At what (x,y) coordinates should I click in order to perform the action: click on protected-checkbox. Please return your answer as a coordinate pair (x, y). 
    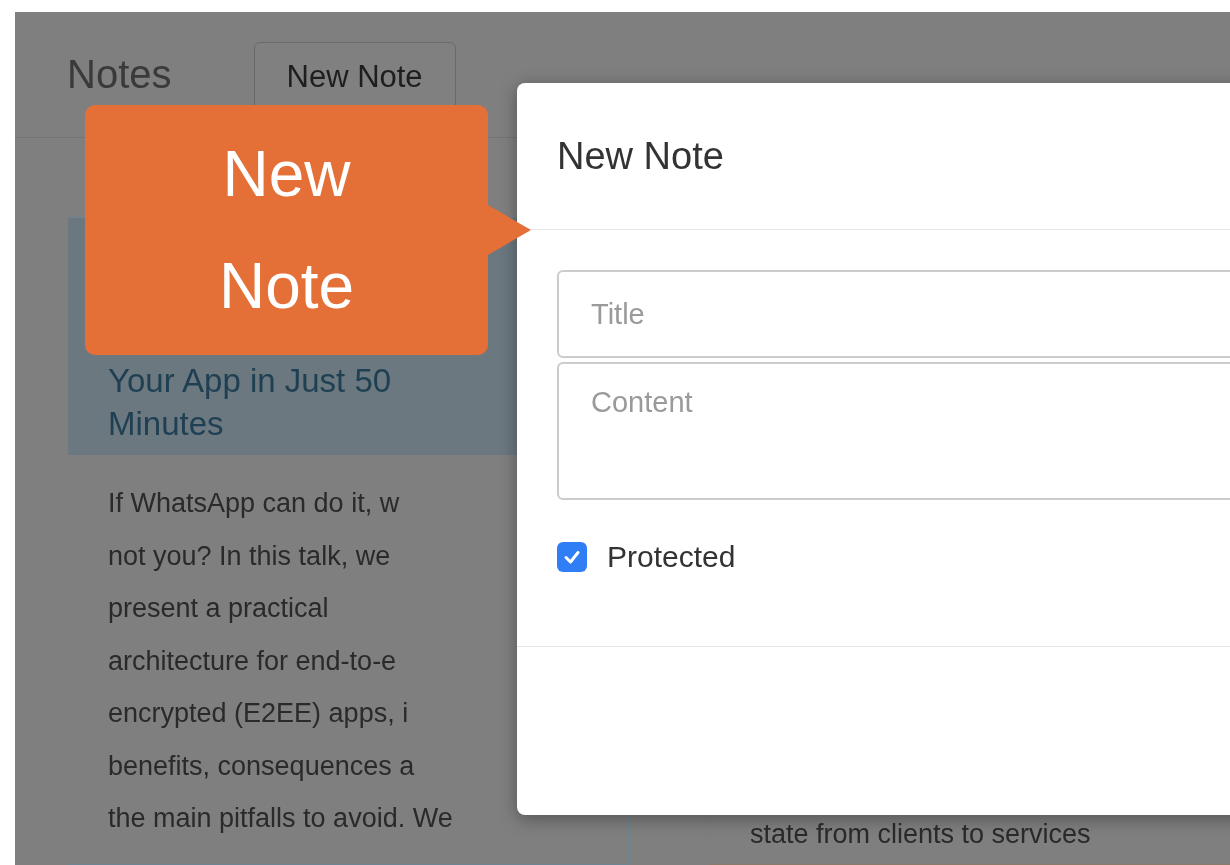
    Looking at the image, I should click on (572, 557).